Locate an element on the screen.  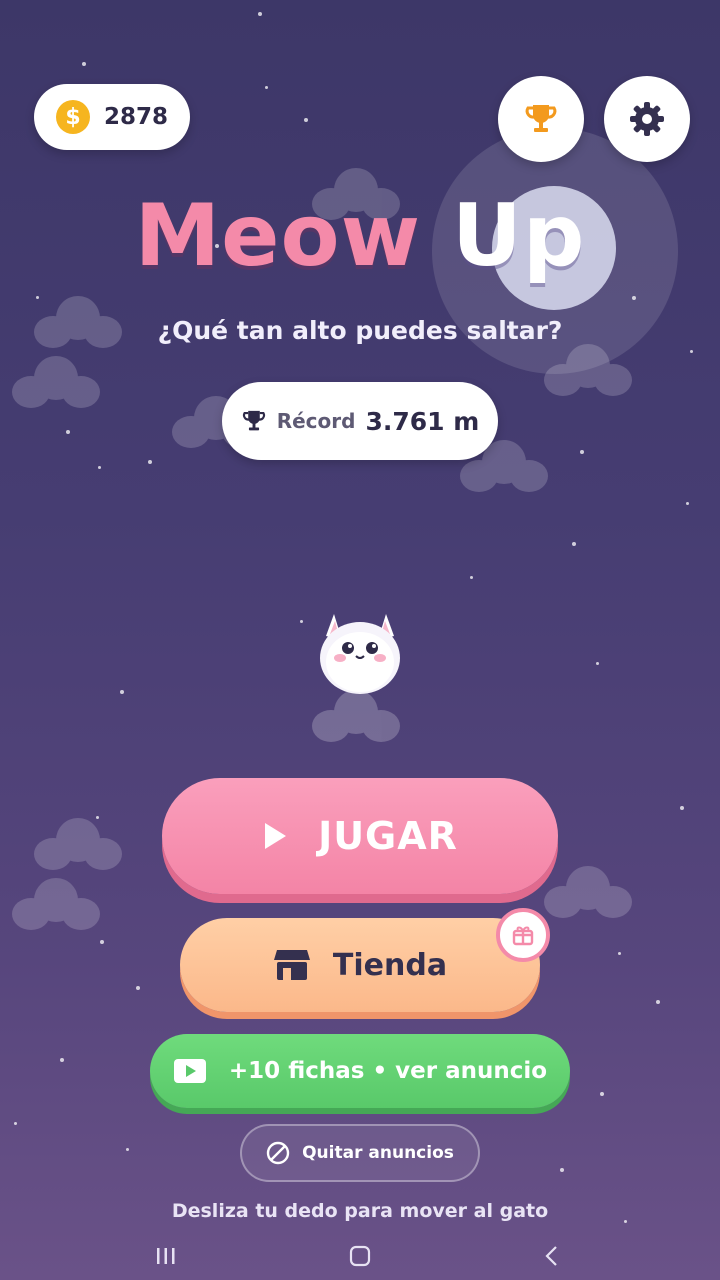
record-label: Récord is located at coordinates (316, 421).